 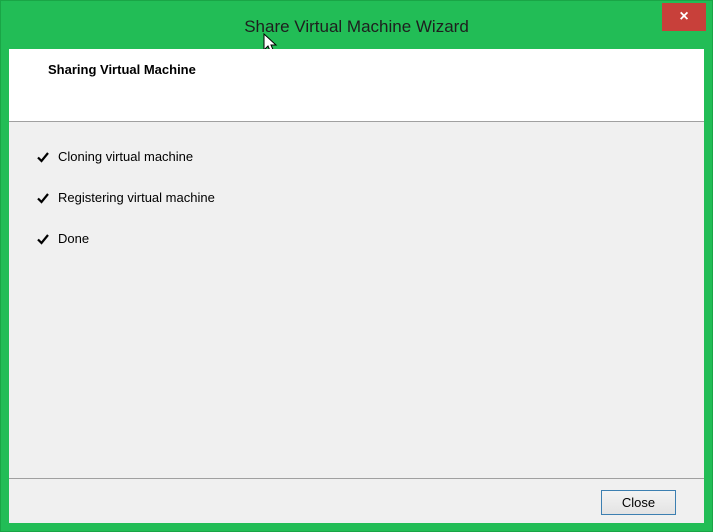 What do you see at coordinates (356, 85) in the screenshot?
I see `wizard-header: Sharing Virtual Machine` at bounding box center [356, 85].